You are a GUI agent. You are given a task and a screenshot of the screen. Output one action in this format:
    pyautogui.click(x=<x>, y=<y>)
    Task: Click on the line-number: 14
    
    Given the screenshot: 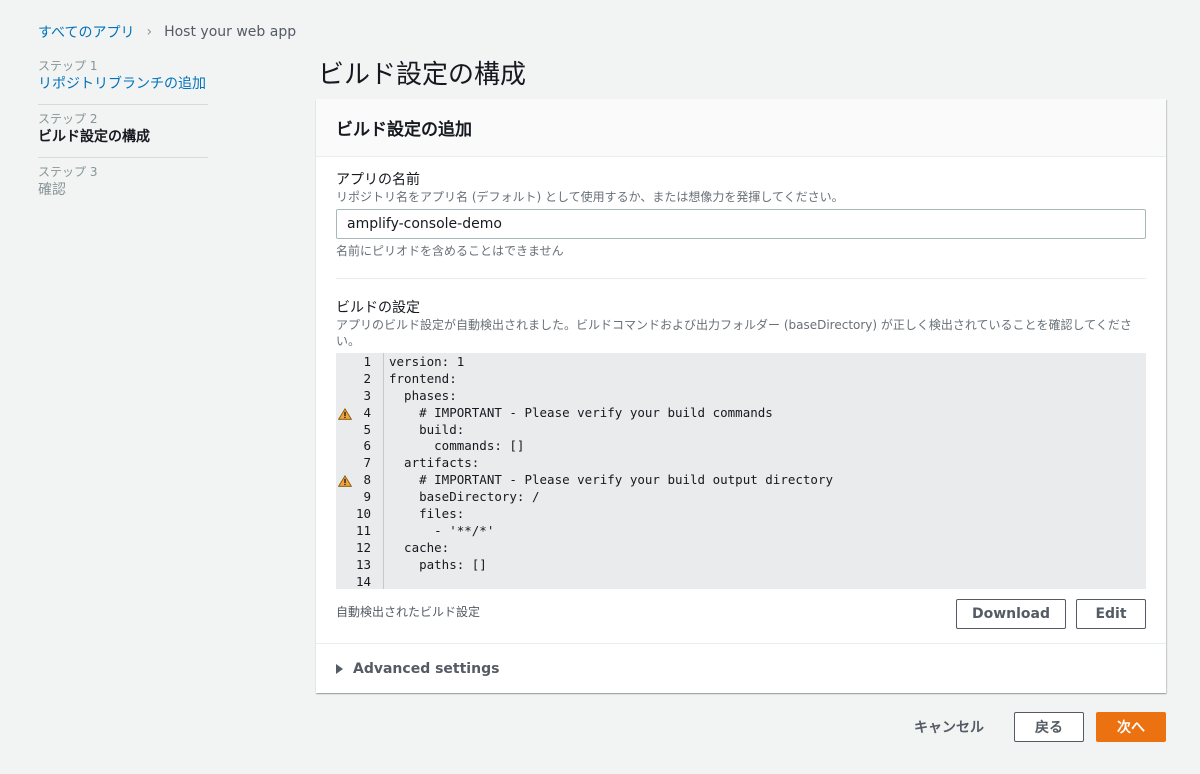 What is the action you would take?
    pyautogui.click(x=359, y=582)
    